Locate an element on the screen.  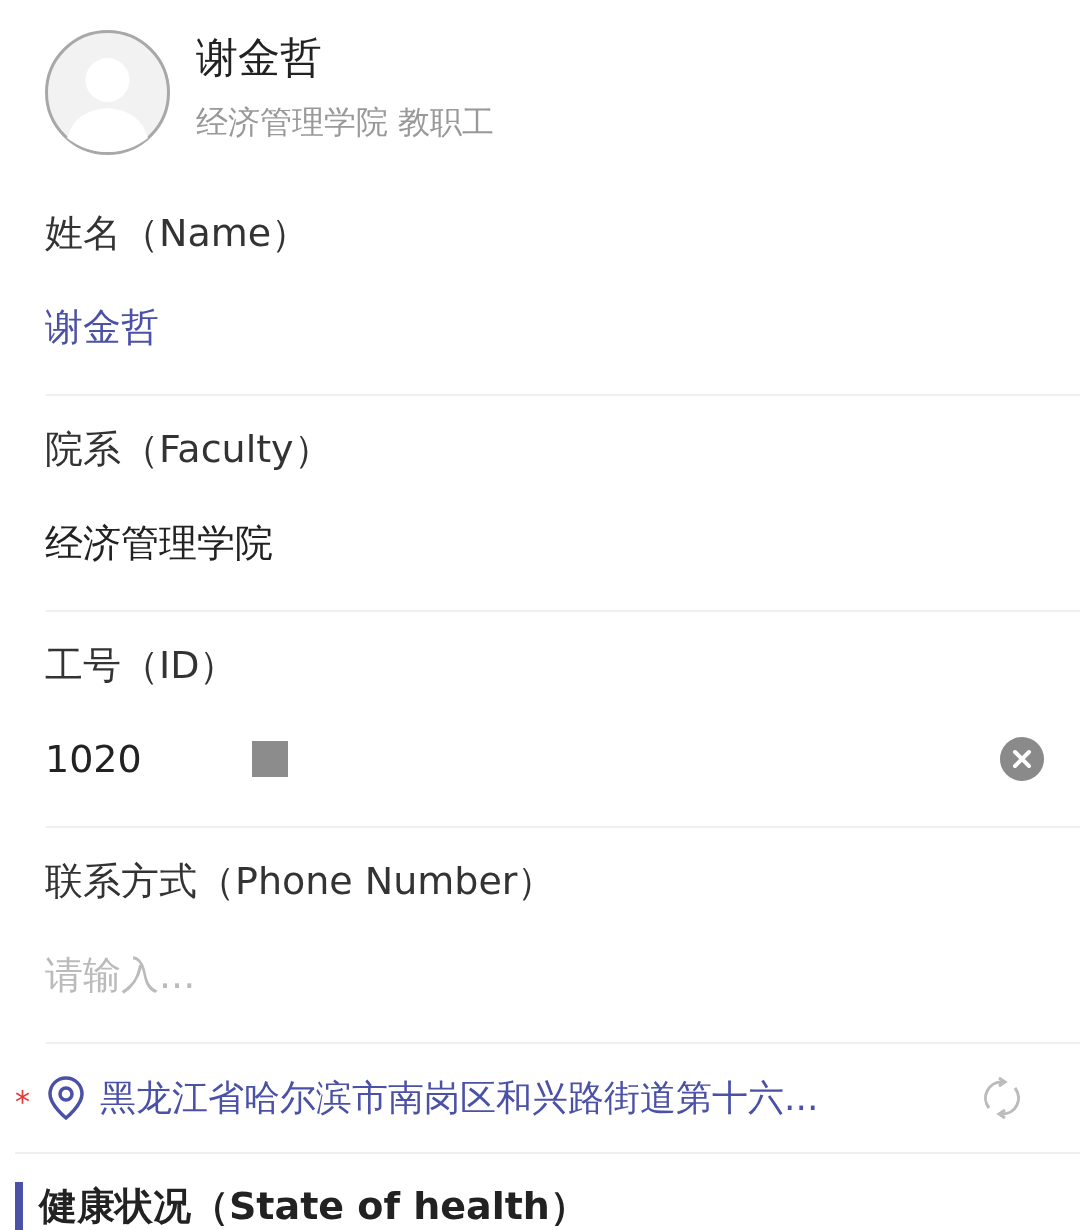
field-label: 工号（ID） is located at coordinates (141, 665).